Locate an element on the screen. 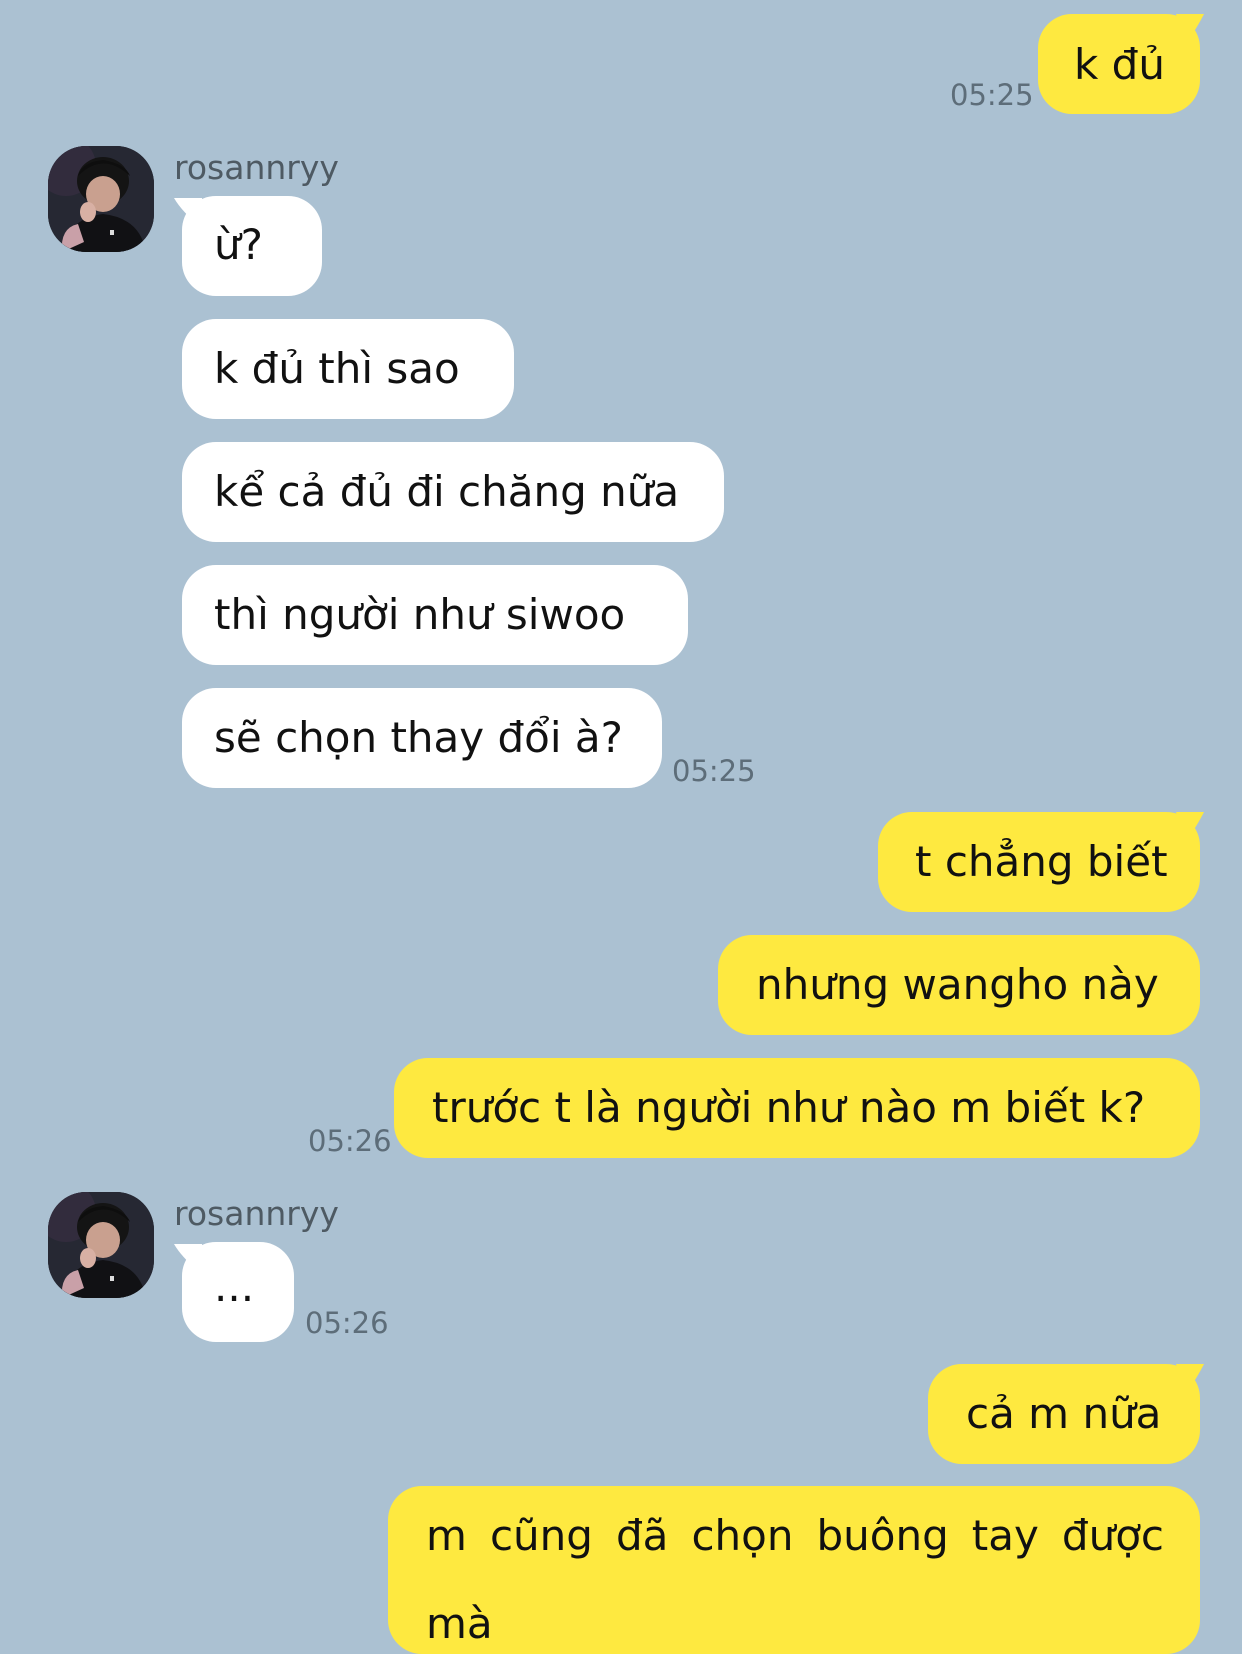  my-message-bubble: cả m nữa is located at coordinates (1064, 1414).